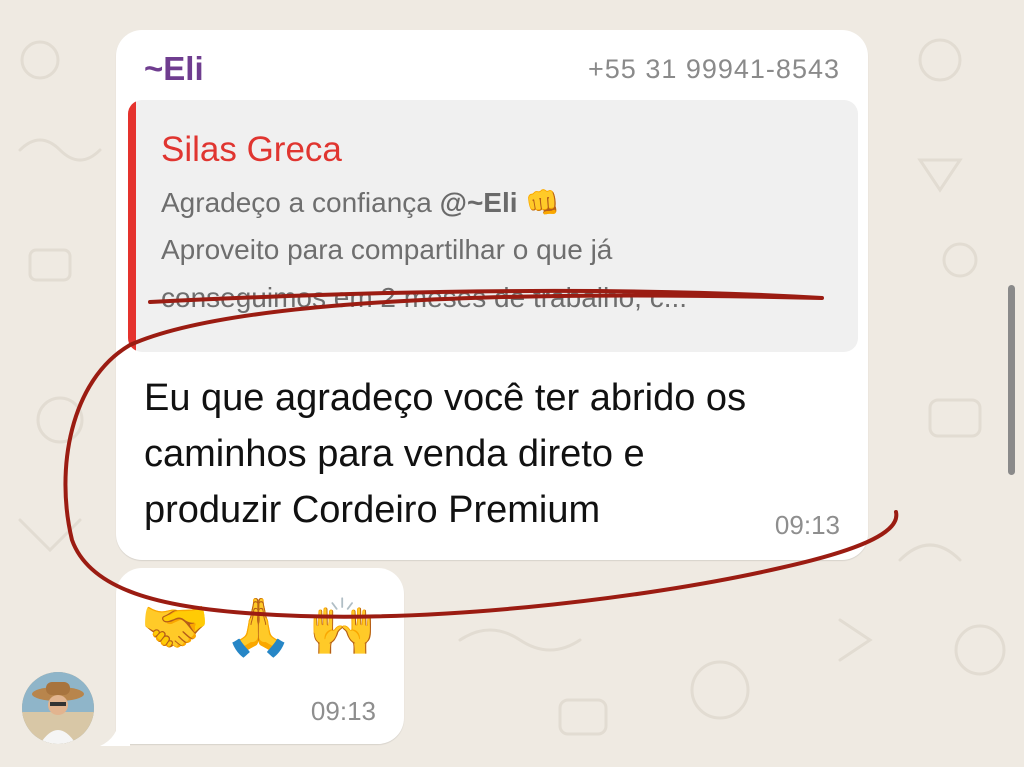 The height and width of the screenshot is (767, 1024). I want to click on message-bubble: 🤝🙏🙌 09:13, so click(260, 656).